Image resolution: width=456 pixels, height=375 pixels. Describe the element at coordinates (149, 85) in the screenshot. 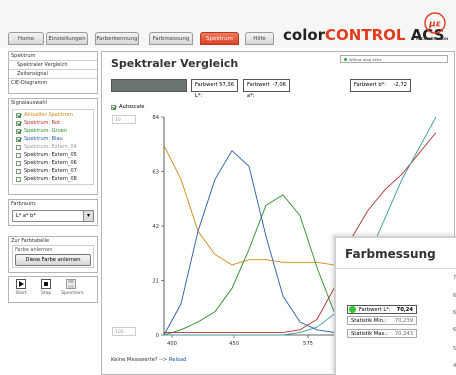

I see `color-swatch` at that location.